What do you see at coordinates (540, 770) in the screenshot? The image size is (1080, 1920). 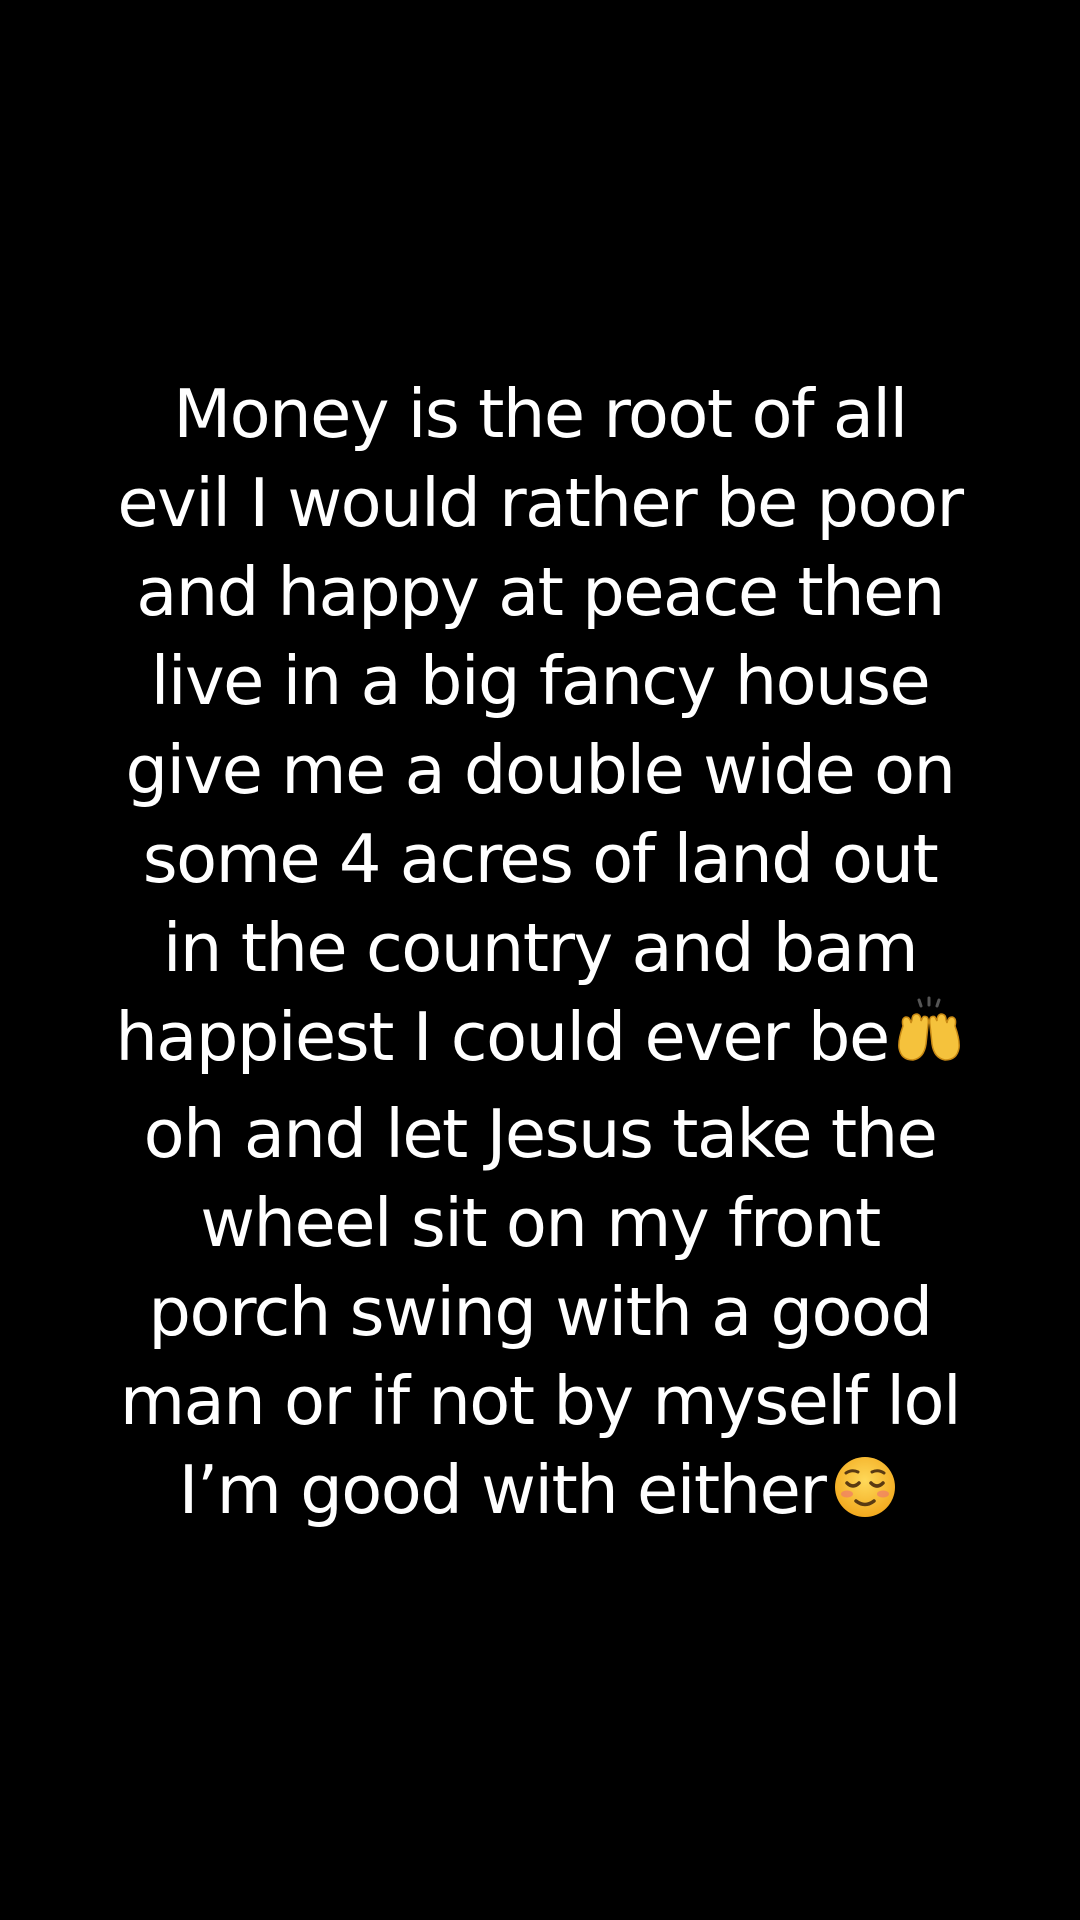 I see `caption-line: give me a double wide on` at bounding box center [540, 770].